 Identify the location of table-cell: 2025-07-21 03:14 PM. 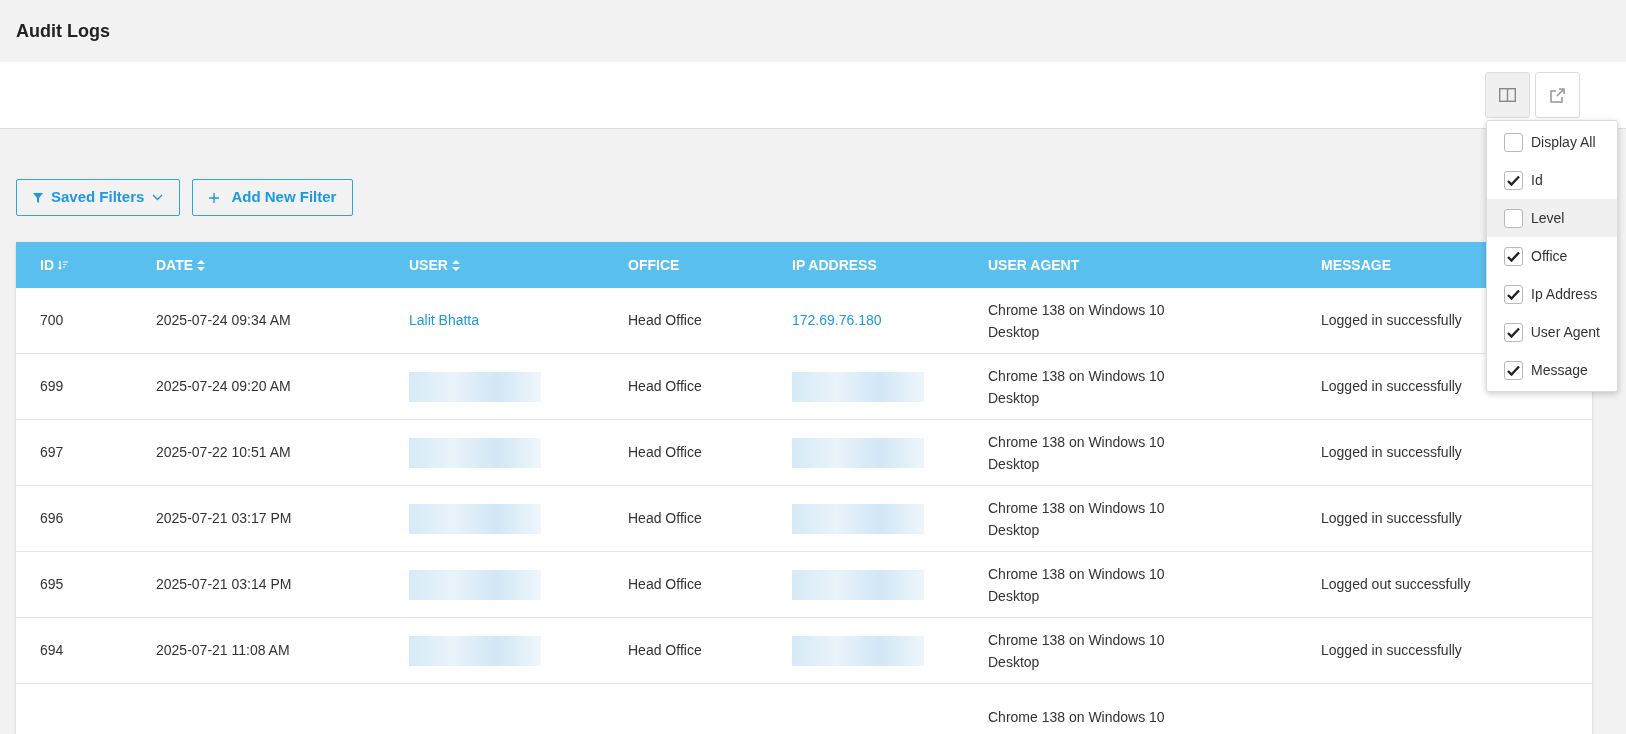
(224, 584).